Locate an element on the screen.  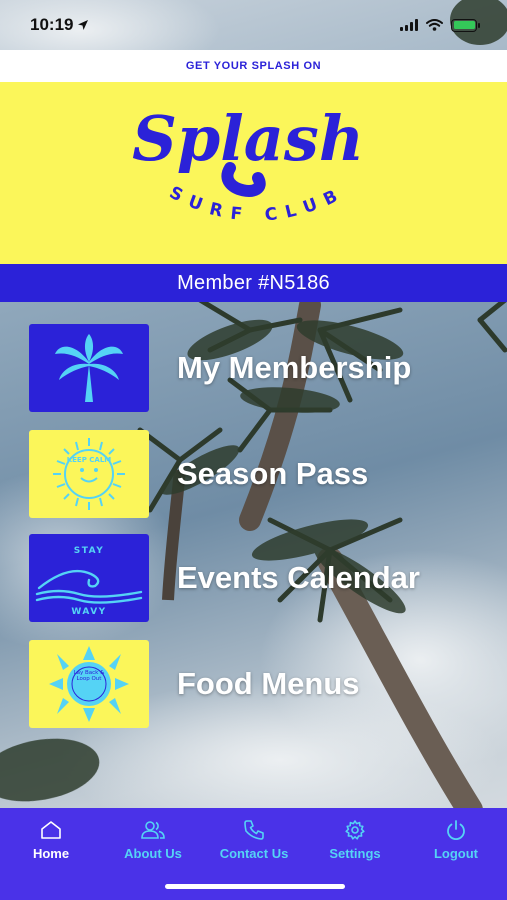
nav-label: Contact Us is located at coordinates (254, 853).